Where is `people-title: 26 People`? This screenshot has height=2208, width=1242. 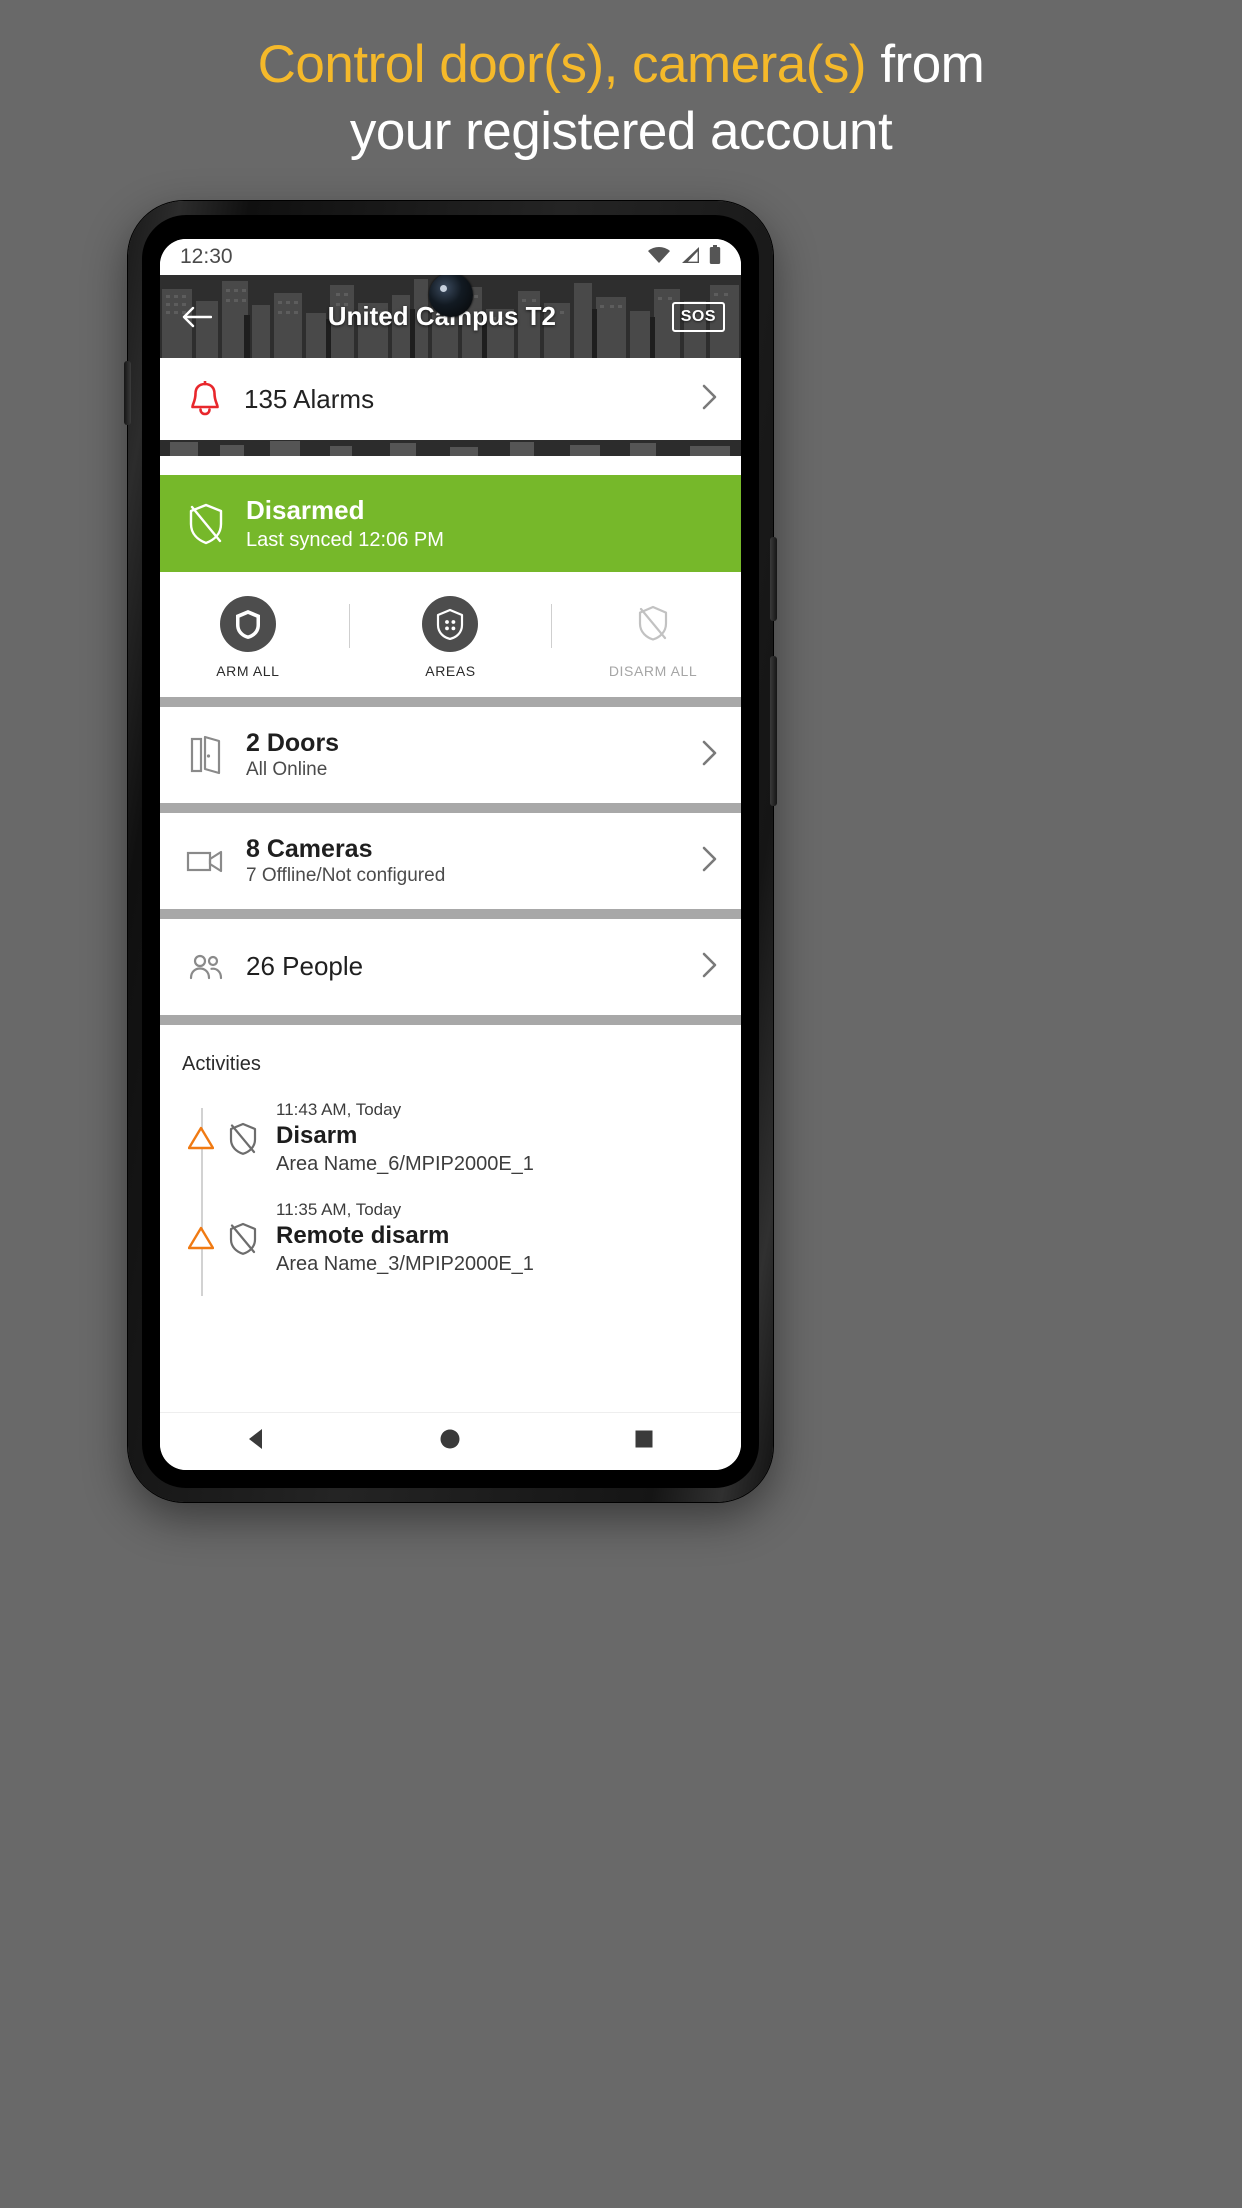 people-title: 26 People is located at coordinates (305, 966).